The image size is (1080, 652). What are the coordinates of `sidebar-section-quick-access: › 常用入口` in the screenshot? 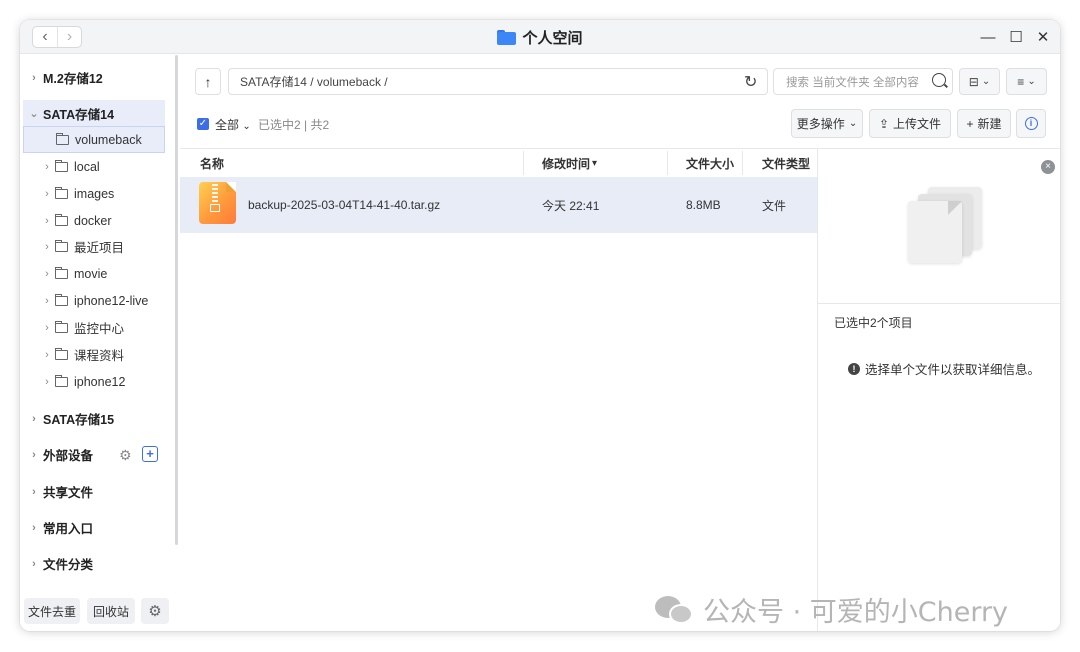 It's located at (94, 527).